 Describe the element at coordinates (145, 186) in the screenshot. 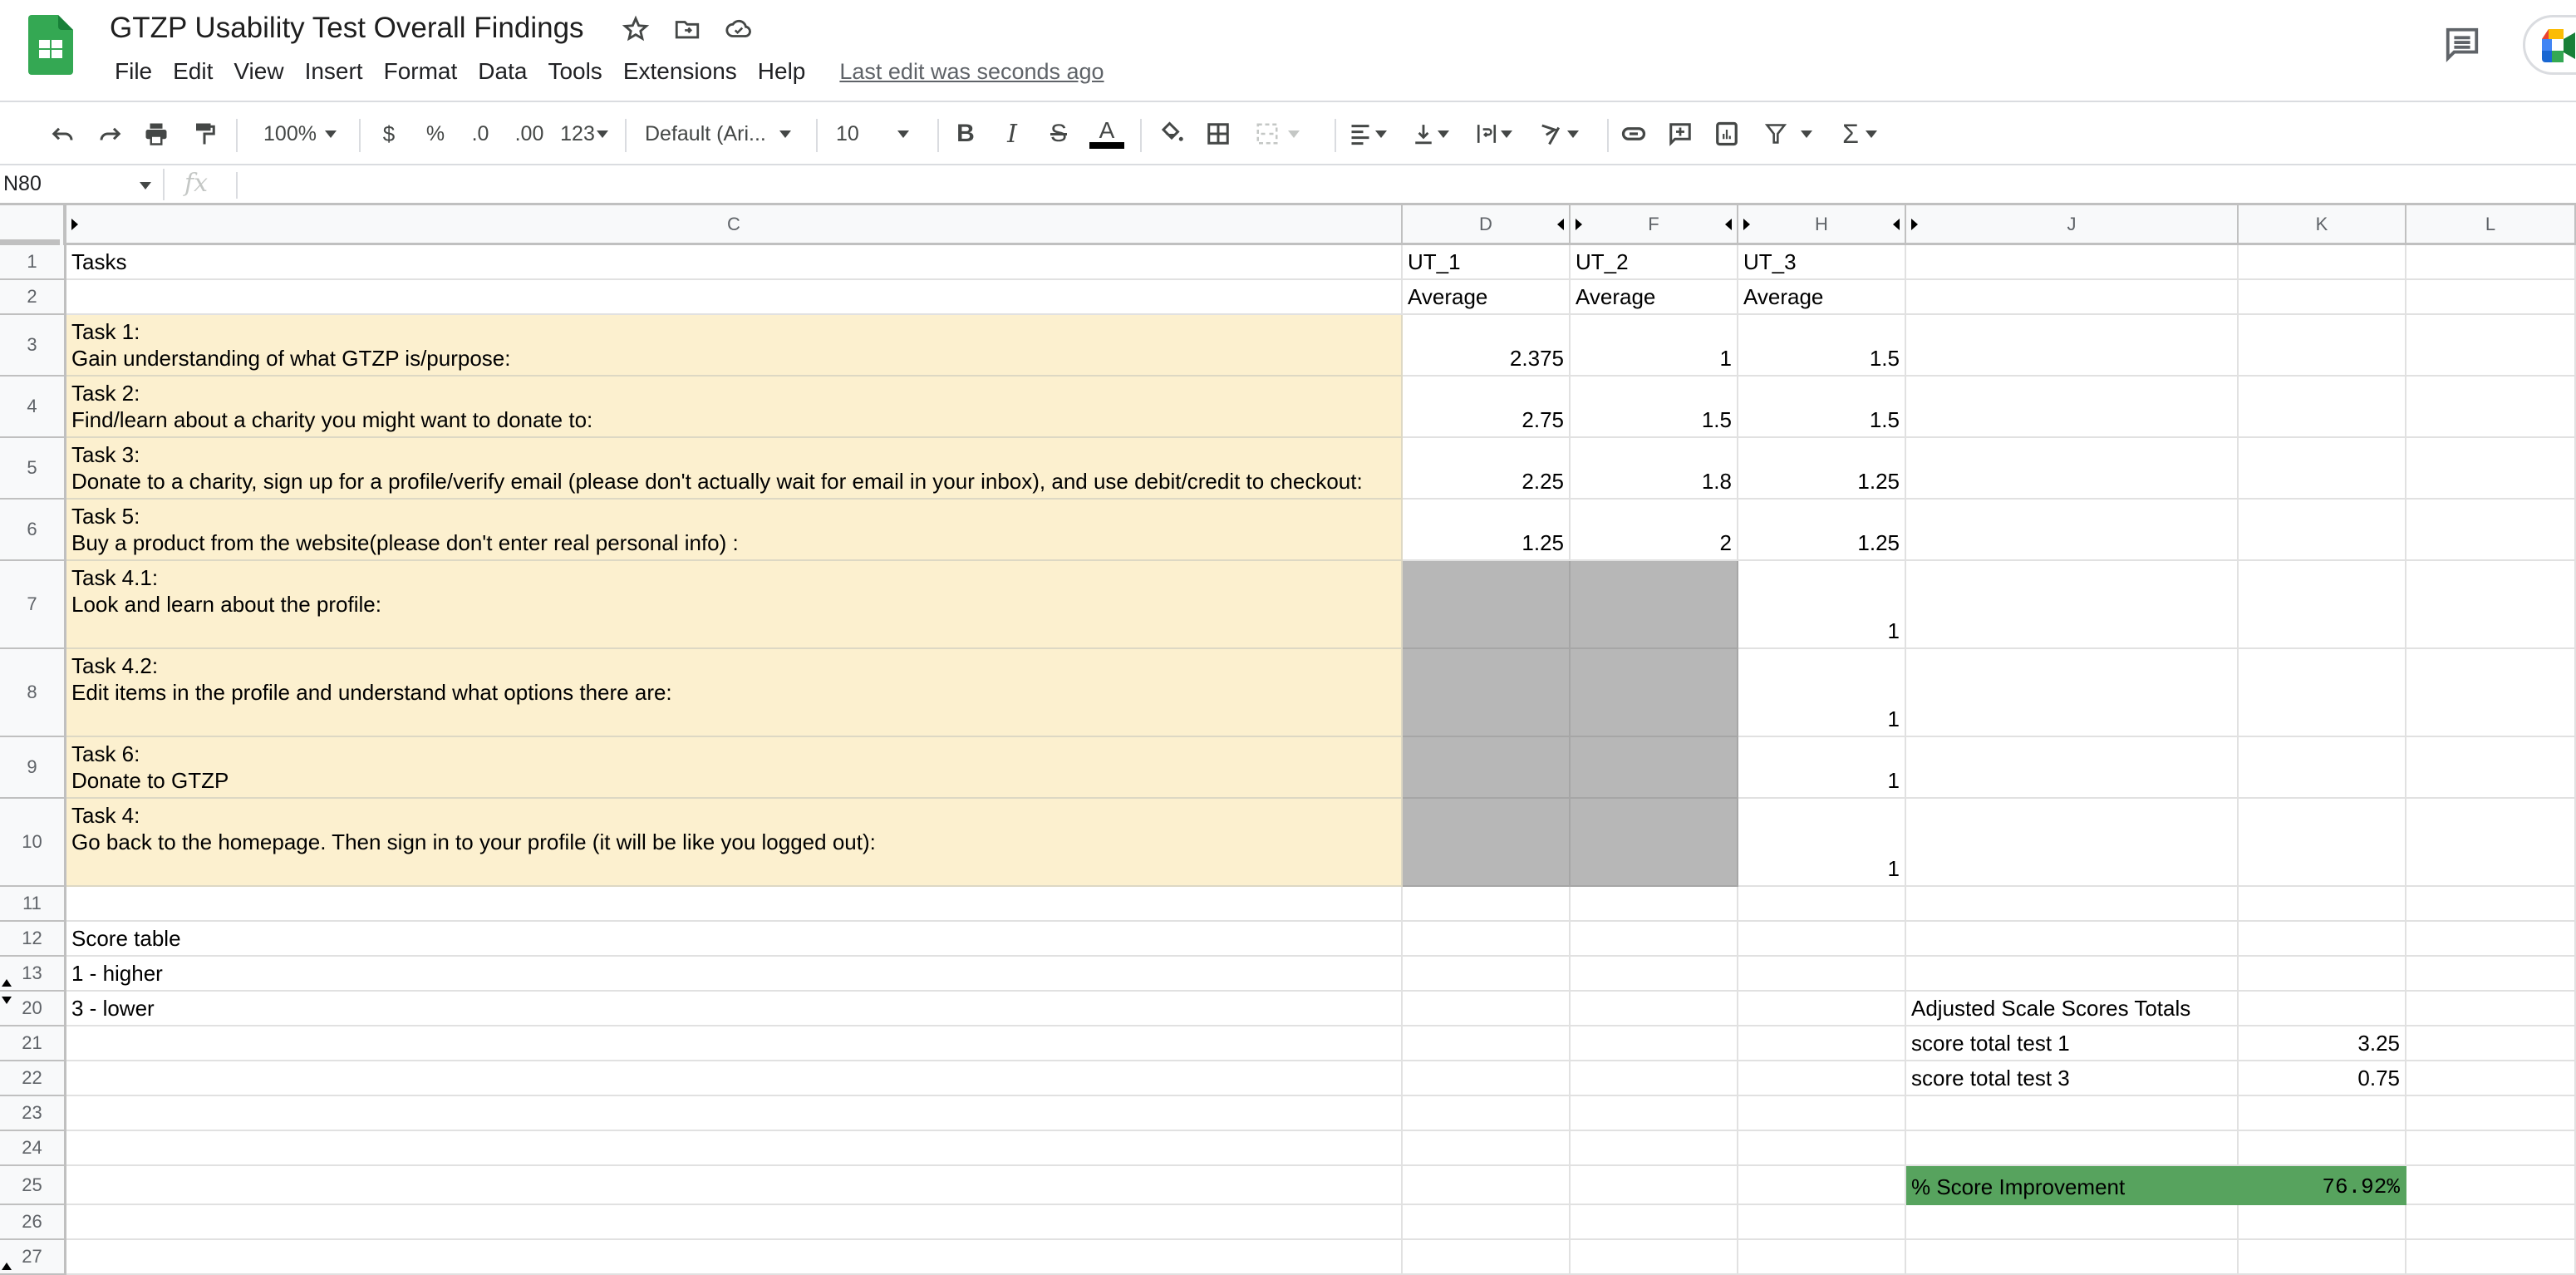

I see `chevron-down-icon` at that location.